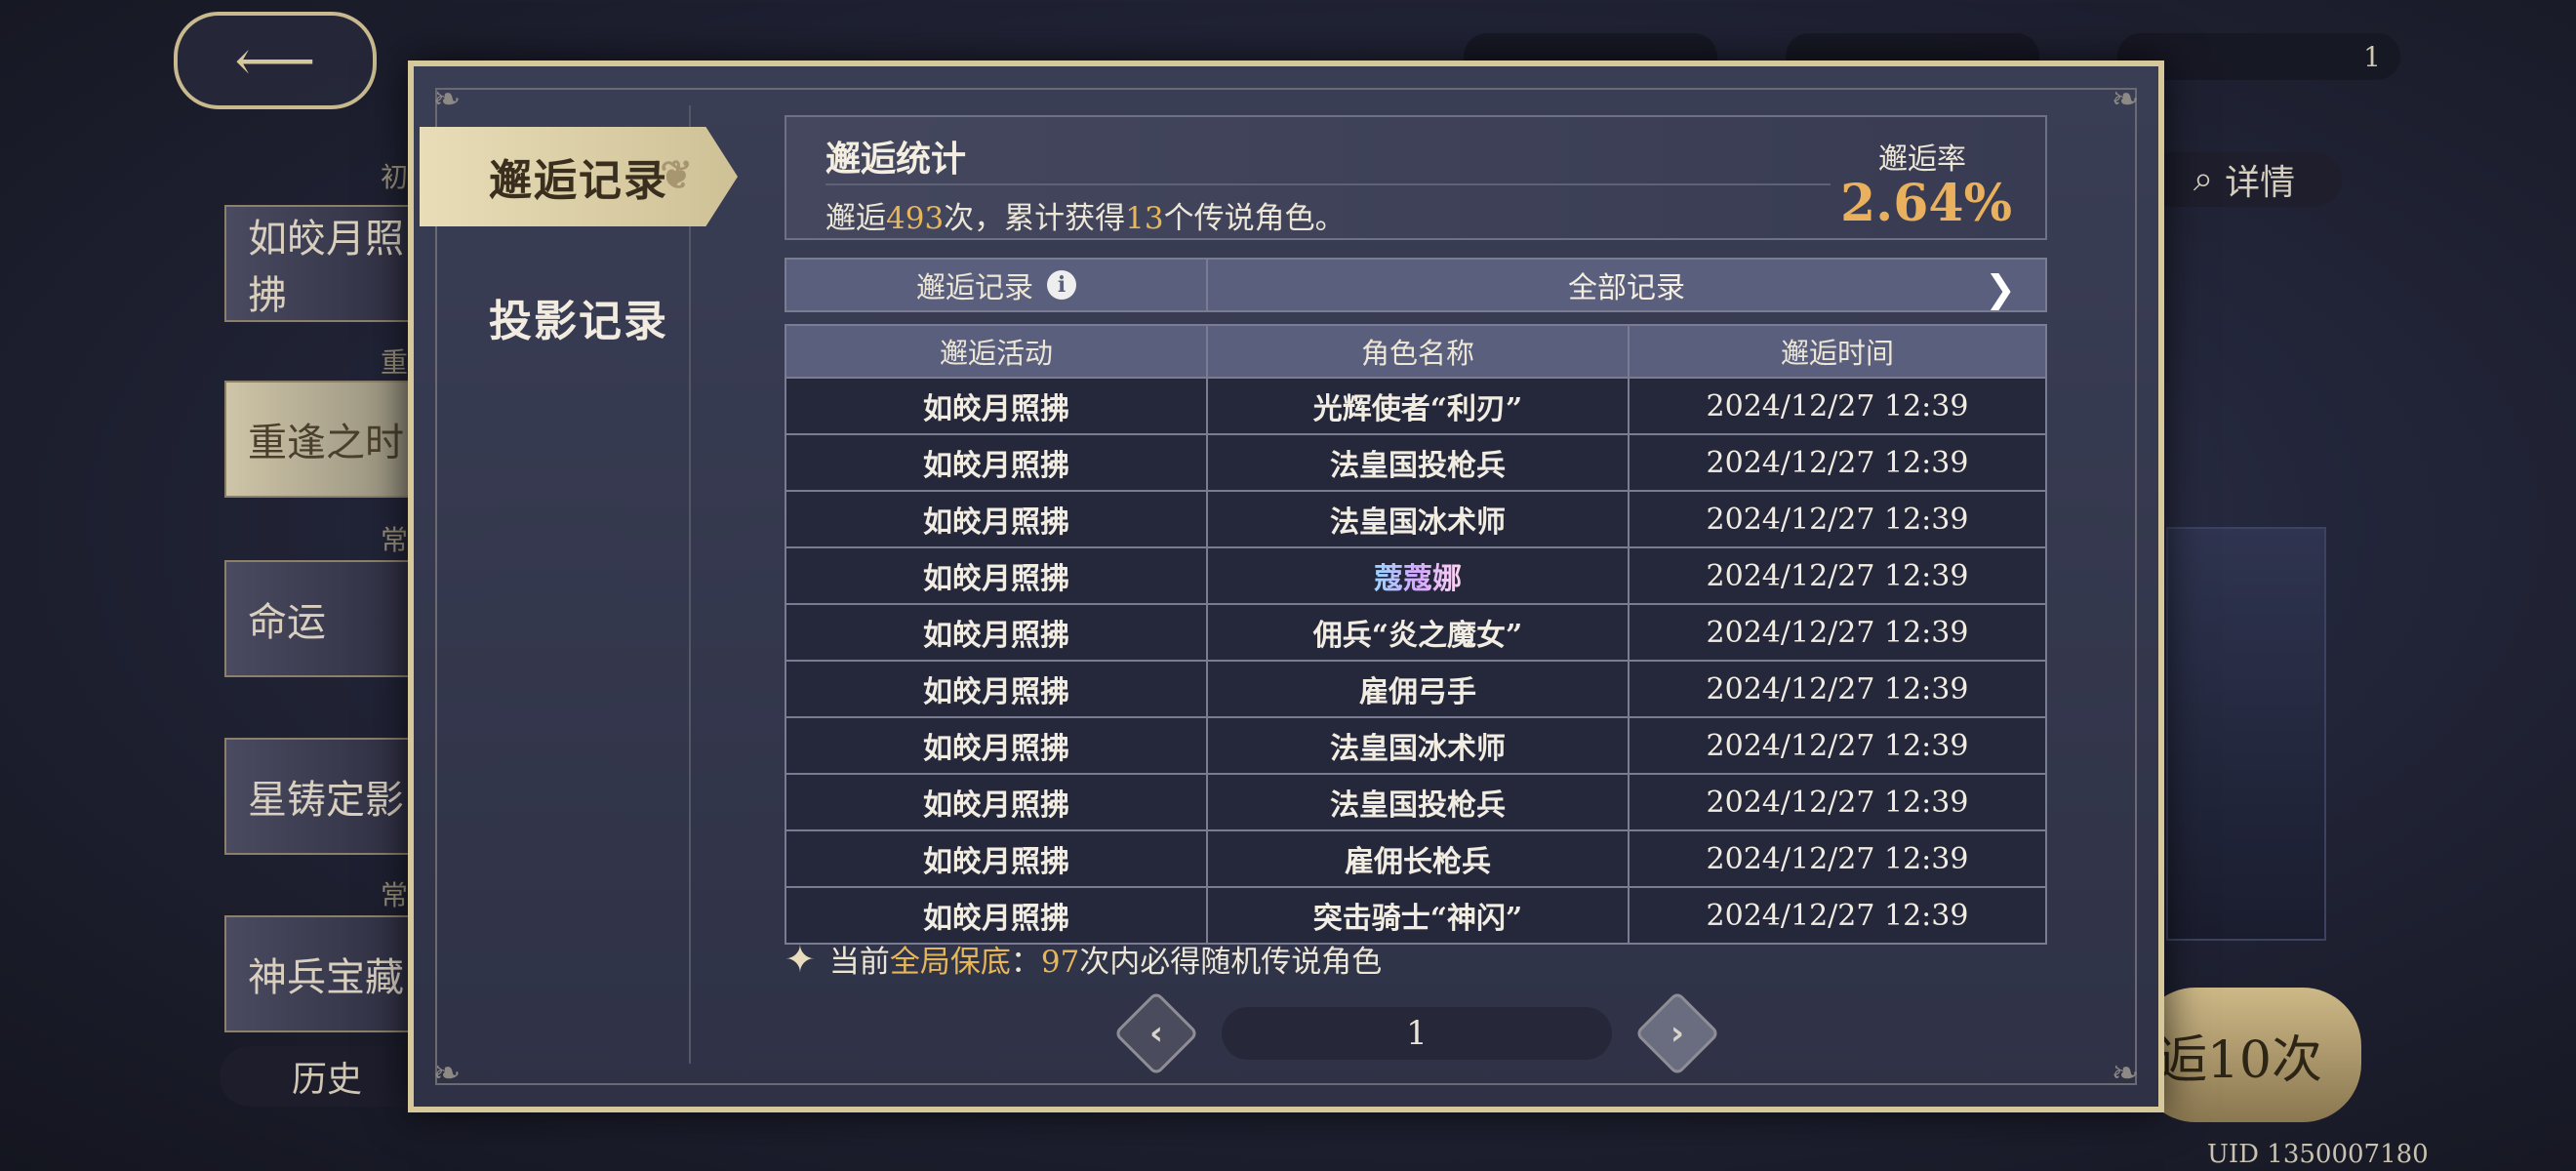 The height and width of the screenshot is (1171, 2576). I want to click on record-filter-bar: 邂逅记录 i 全部记录 ❯, so click(1416, 285).